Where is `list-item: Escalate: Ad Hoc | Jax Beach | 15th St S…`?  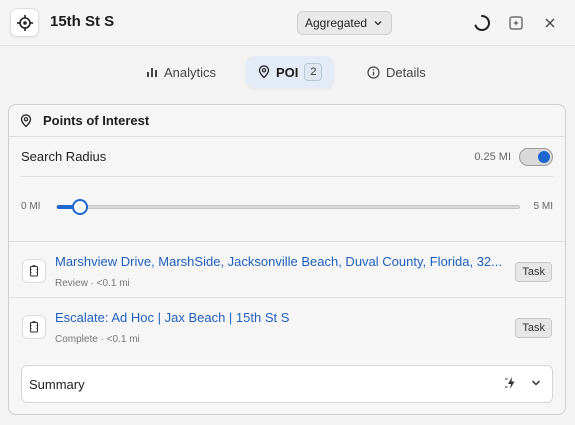 list-item: Escalate: Ad Hoc | Jax Beach | 15th St S… is located at coordinates (287, 326).